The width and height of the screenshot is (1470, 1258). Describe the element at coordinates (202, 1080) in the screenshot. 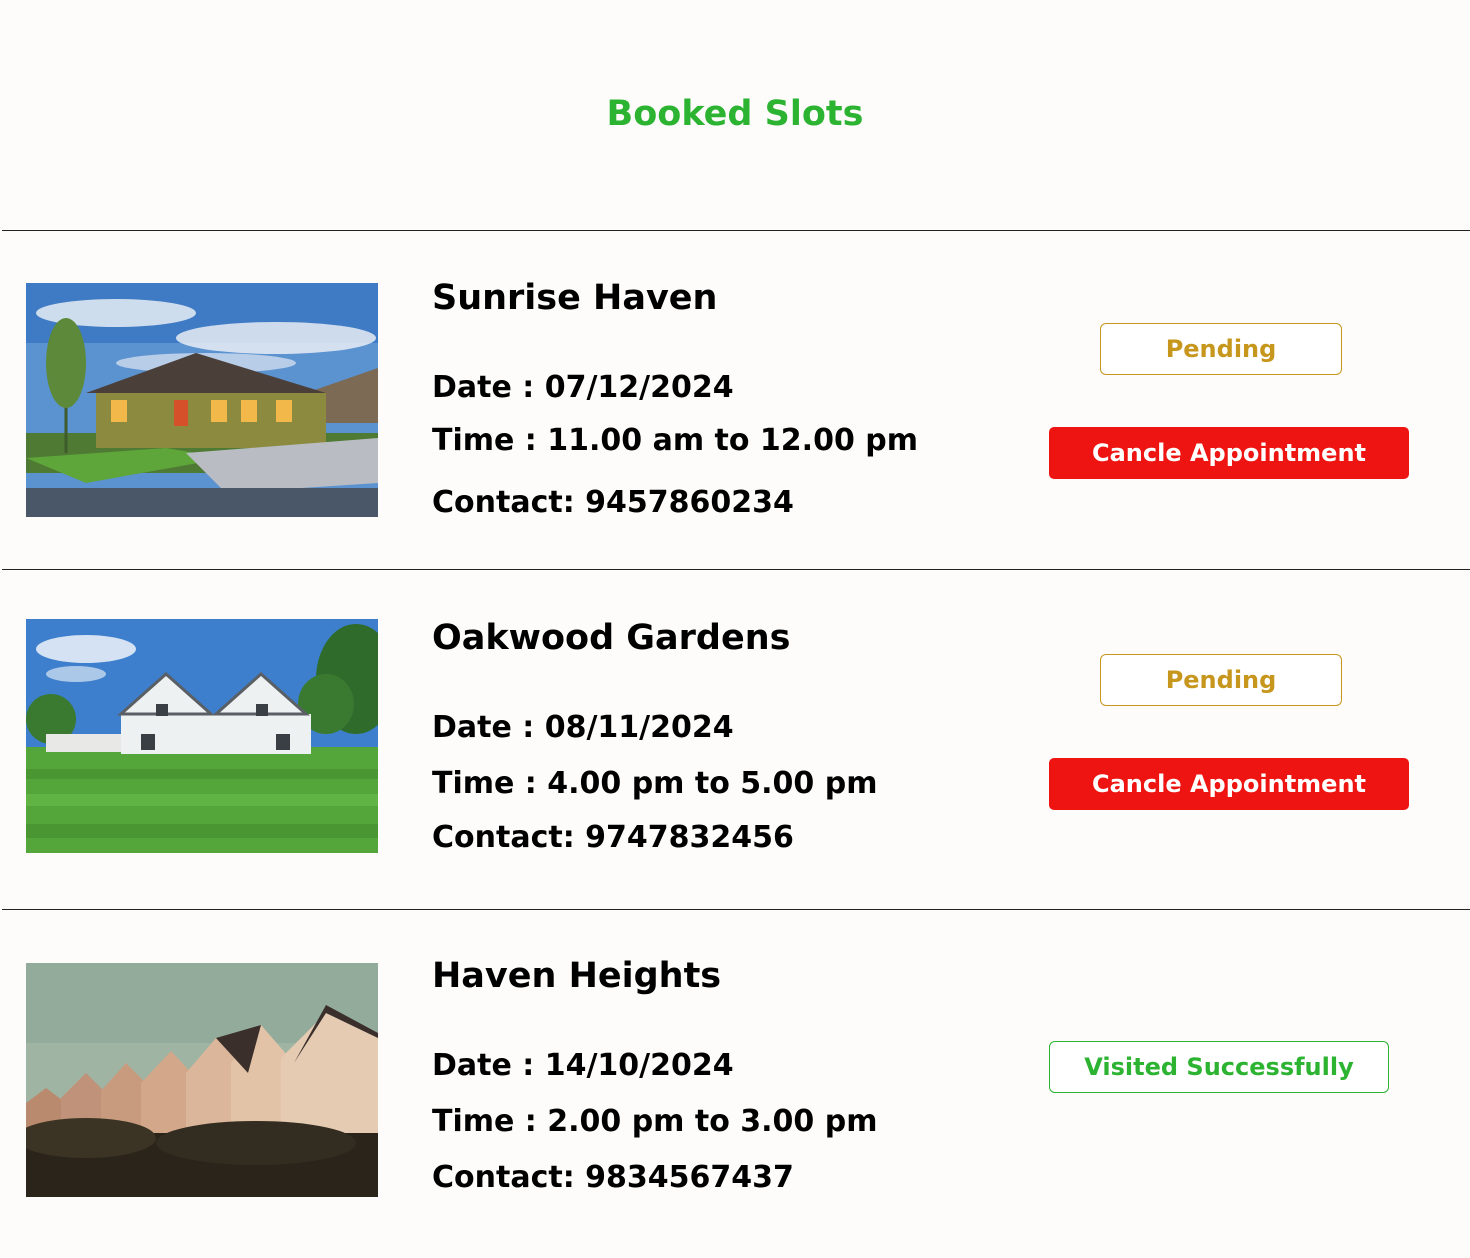

I see `property-image-haven-heights` at that location.